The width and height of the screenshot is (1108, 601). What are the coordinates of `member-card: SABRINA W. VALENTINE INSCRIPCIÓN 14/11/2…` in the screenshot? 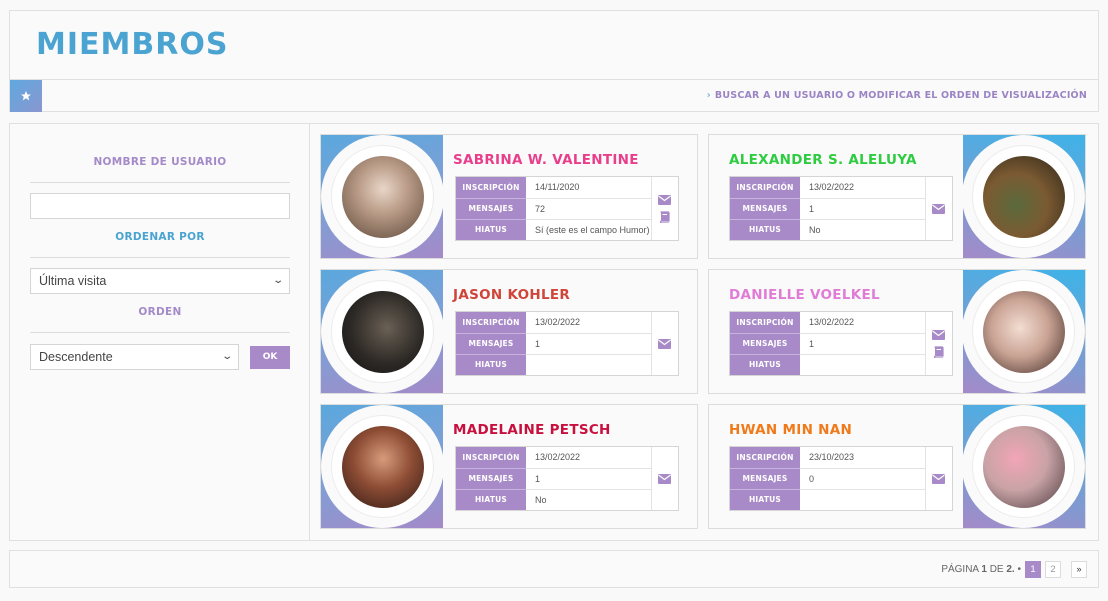 It's located at (509, 196).